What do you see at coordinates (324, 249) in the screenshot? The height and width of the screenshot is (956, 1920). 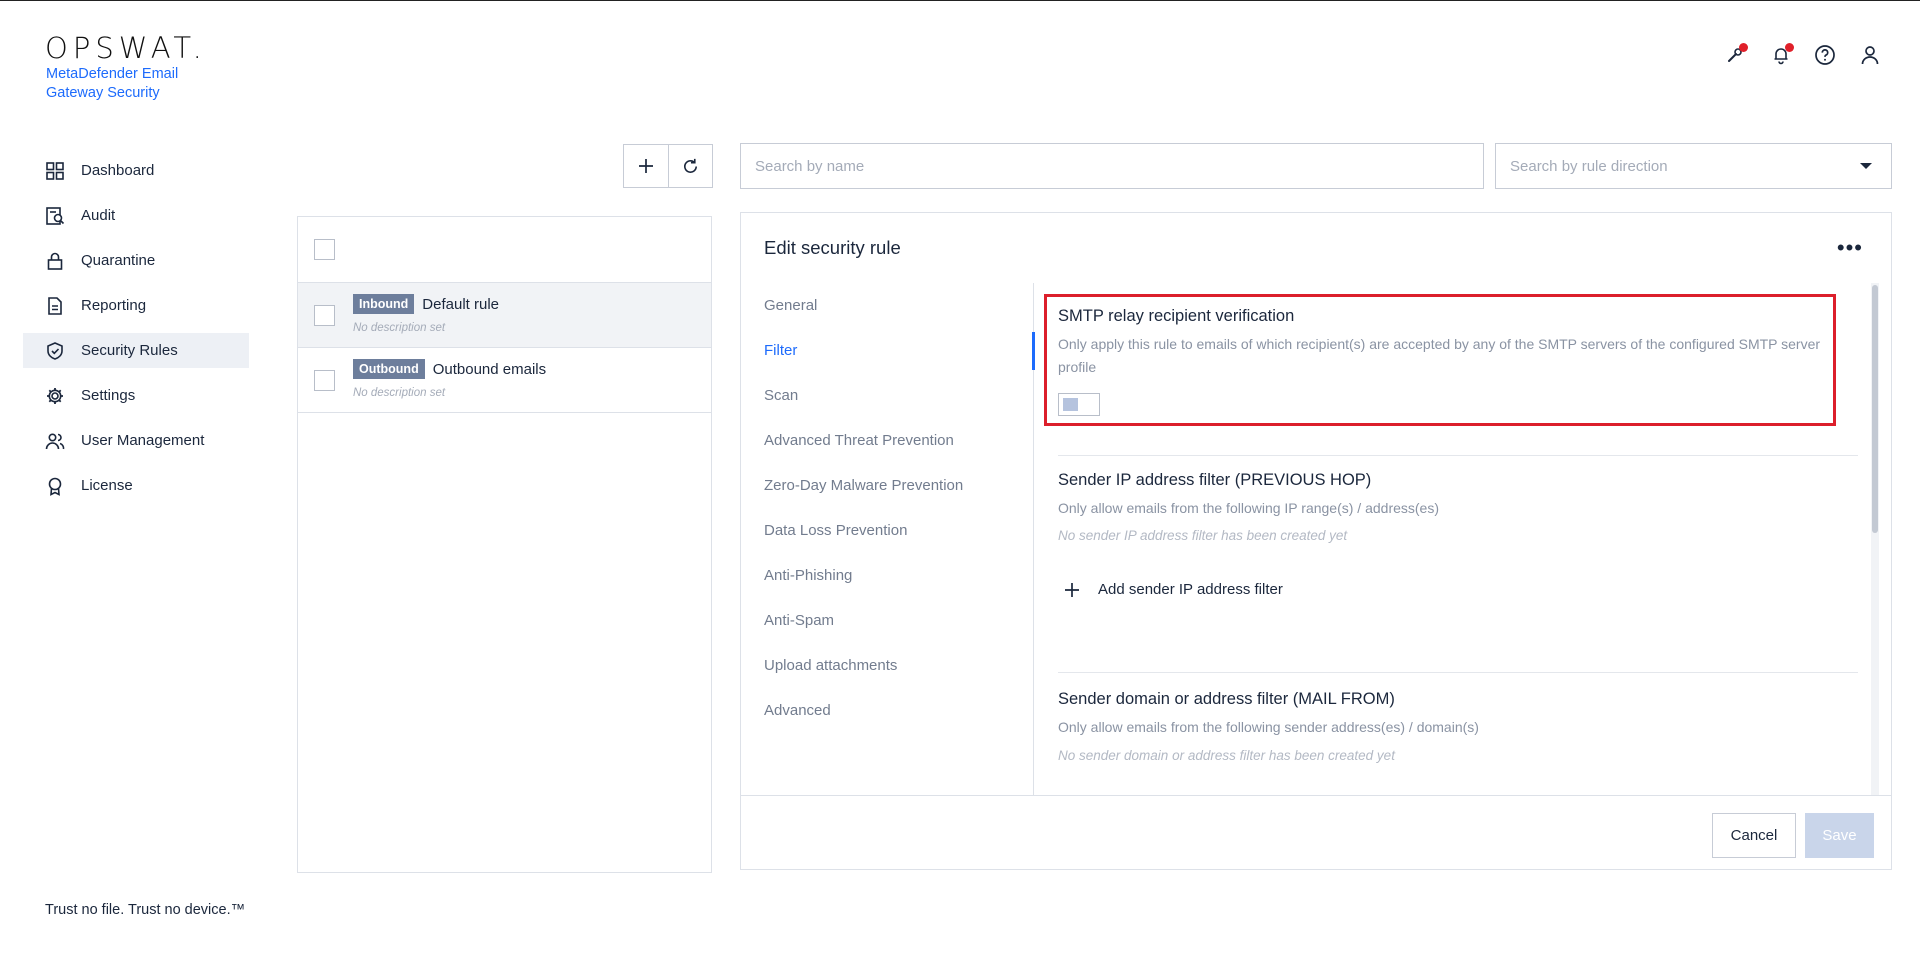 I see `select-all-checkbox` at bounding box center [324, 249].